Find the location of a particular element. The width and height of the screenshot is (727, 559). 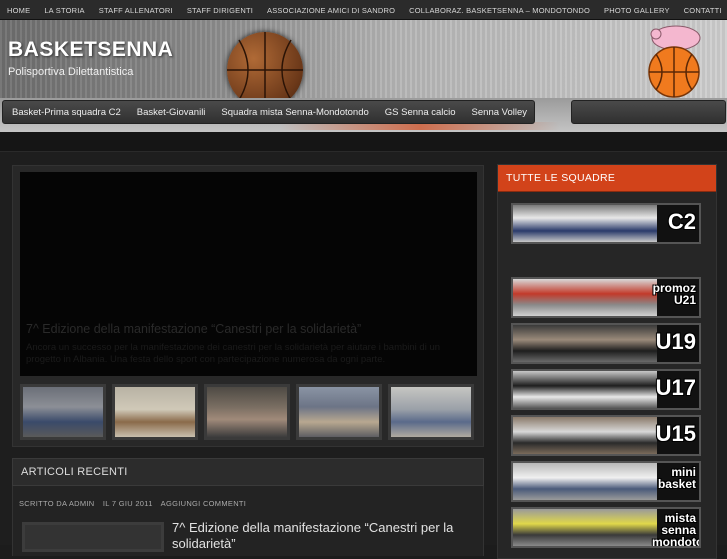

team-banner-u21: promoz U21 is located at coordinates (606, 297).